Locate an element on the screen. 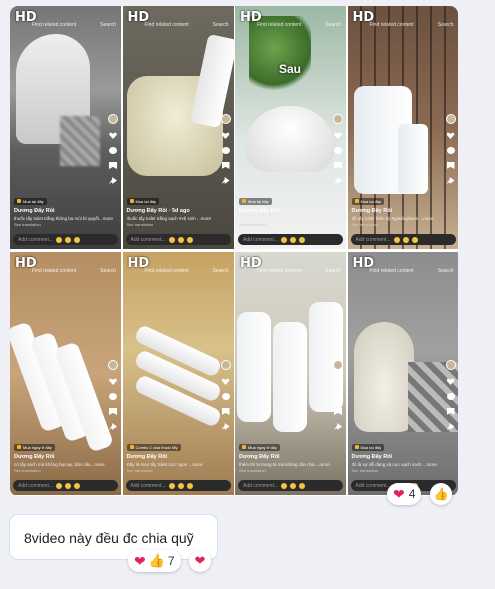  heart-reaction-icon: ❤ is located at coordinates (399, 494).